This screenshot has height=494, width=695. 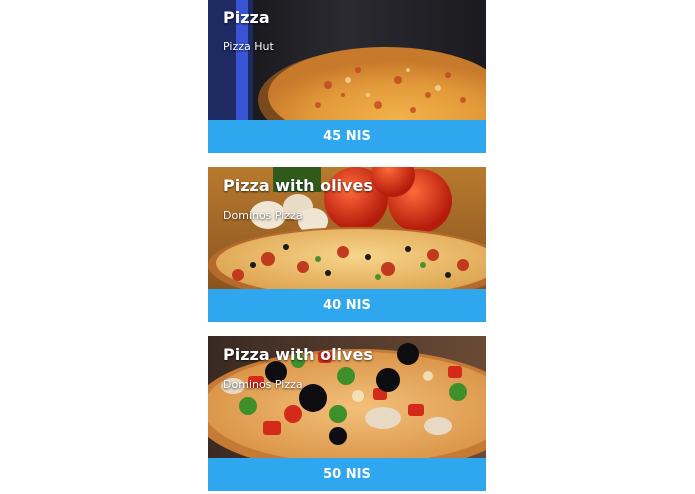 I want to click on card-title: Pizza, so click(x=246, y=17).